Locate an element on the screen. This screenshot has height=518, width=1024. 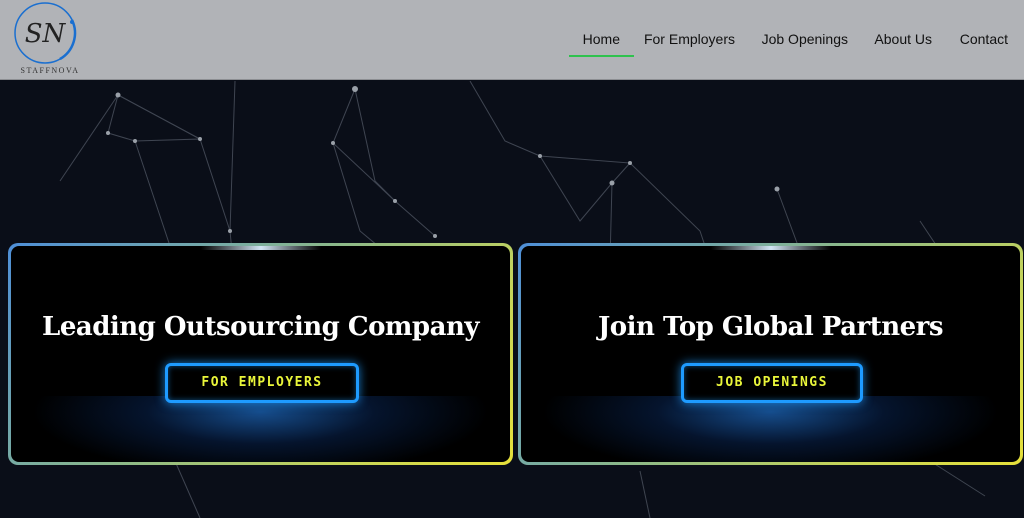
nav-job-openings: Job Openings is located at coordinates (805, 39).